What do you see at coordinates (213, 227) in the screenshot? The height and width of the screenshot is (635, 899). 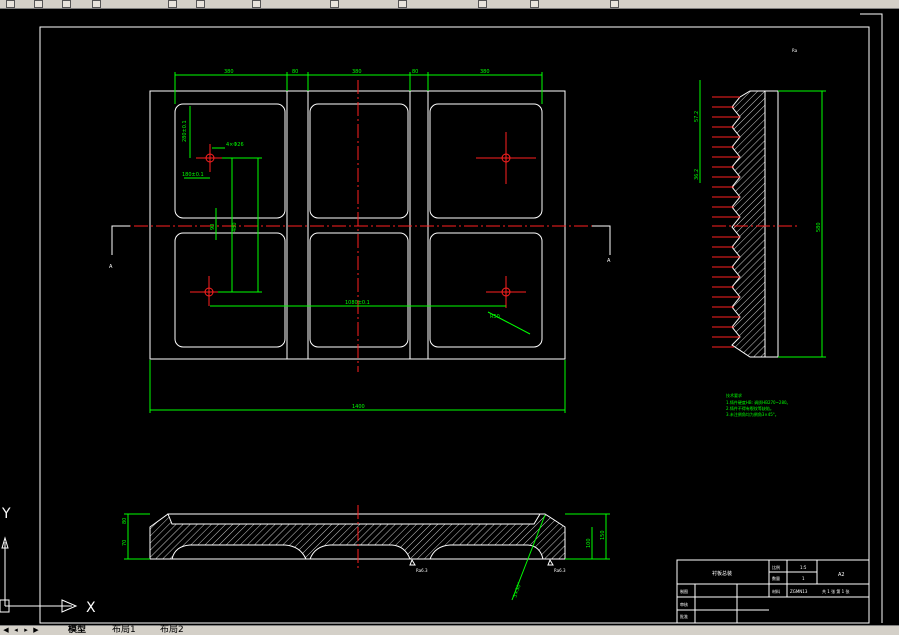 I see `dim-v-small: 90` at bounding box center [213, 227].